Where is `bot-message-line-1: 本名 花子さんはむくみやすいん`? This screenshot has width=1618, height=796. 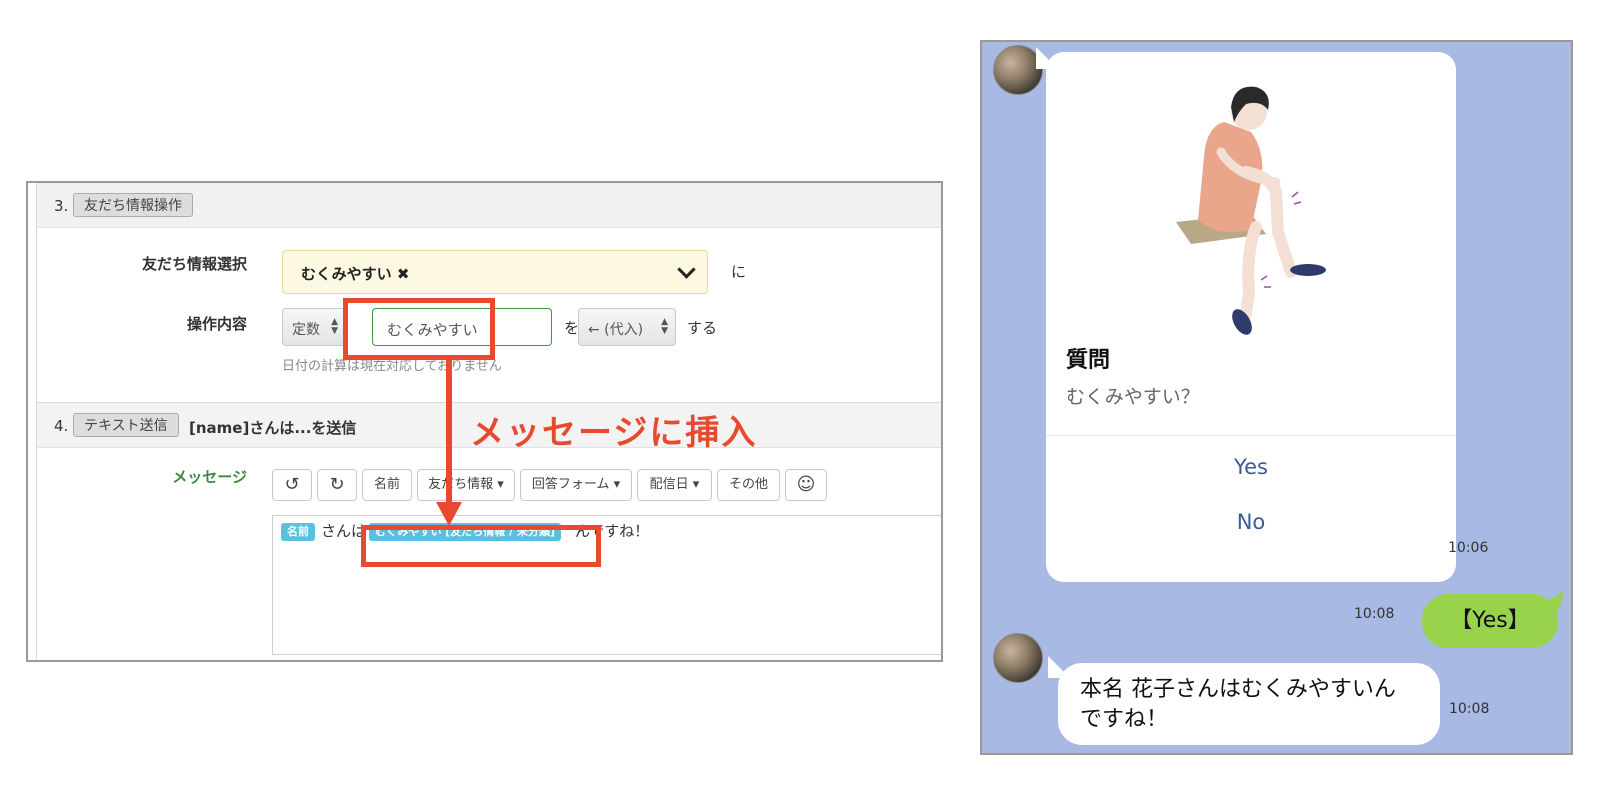 bot-message-line-1: 本名 花子さんはむくみやすいん is located at coordinates (1238, 689).